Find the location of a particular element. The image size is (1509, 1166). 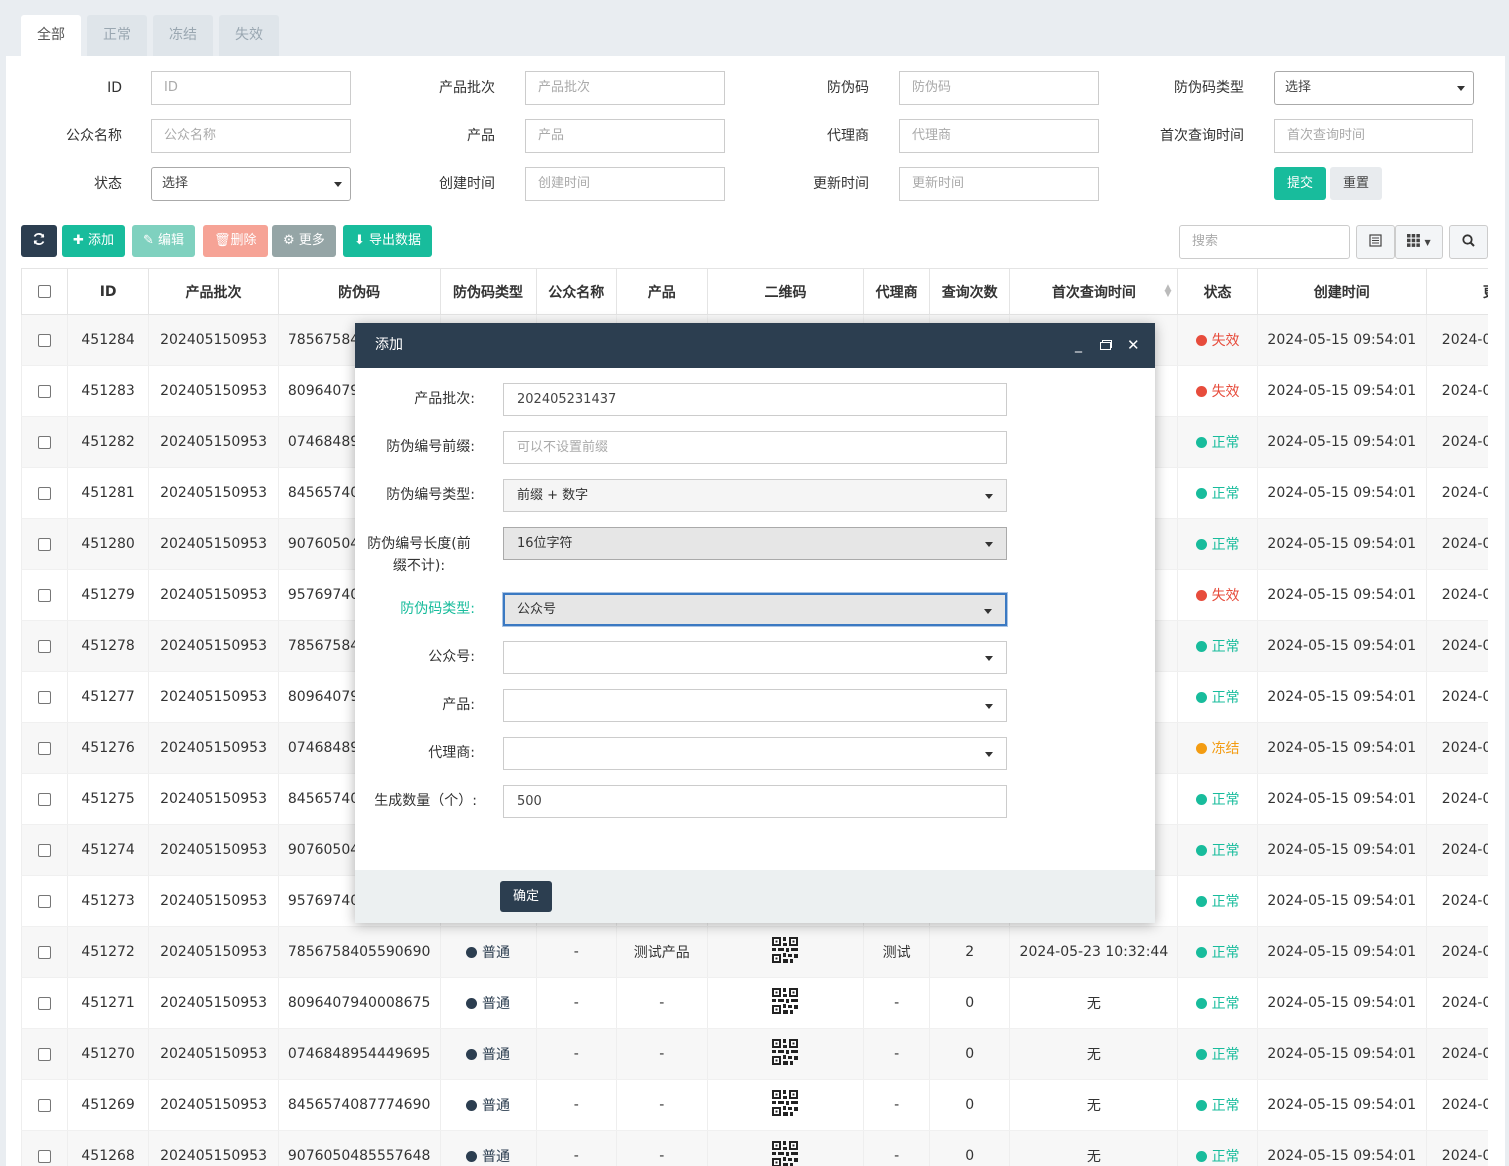

add-button: ✚ 添加 is located at coordinates (94, 241).